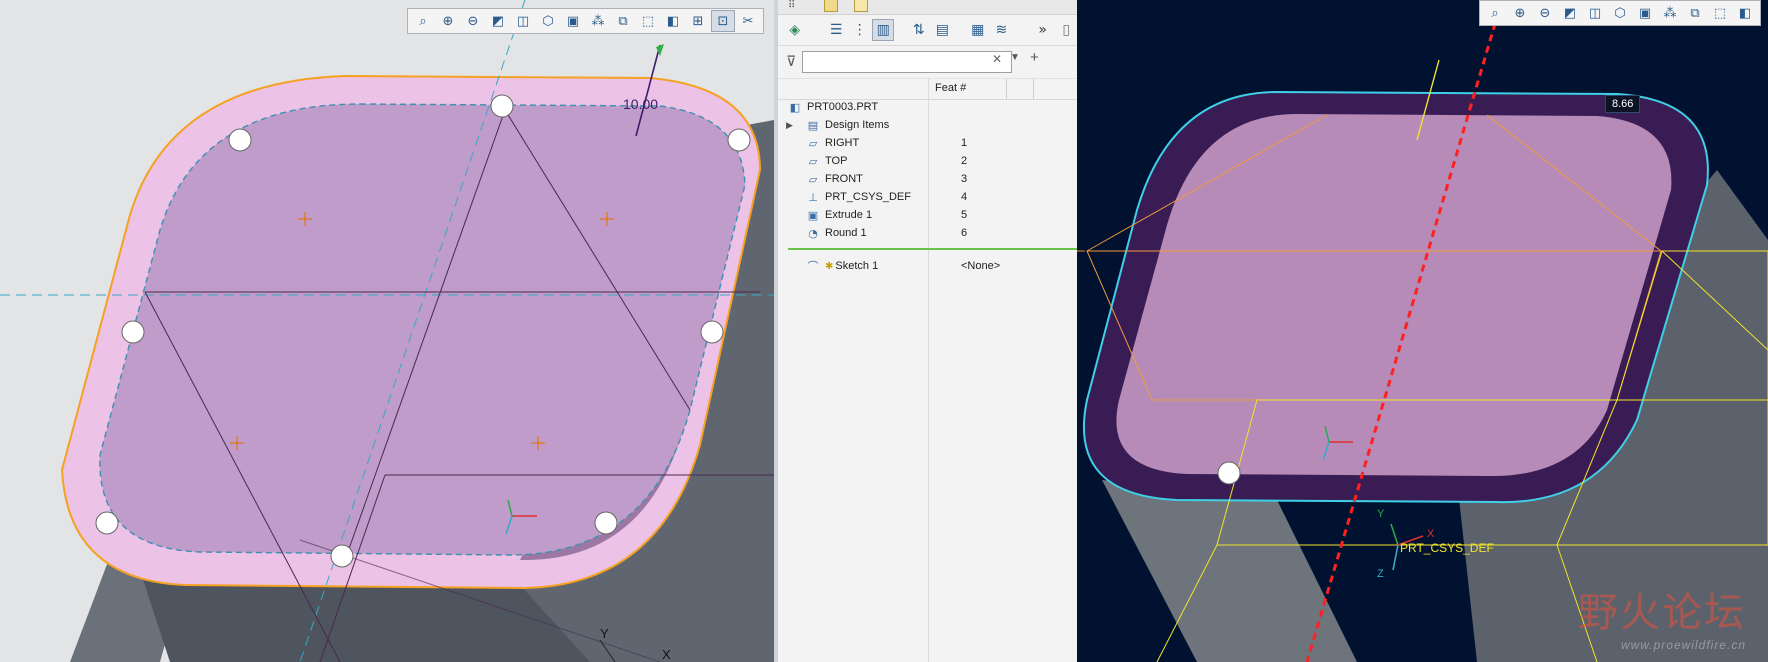  What do you see at coordinates (844, 179) in the screenshot?
I see `tree-item-label: FRONT` at bounding box center [844, 179].